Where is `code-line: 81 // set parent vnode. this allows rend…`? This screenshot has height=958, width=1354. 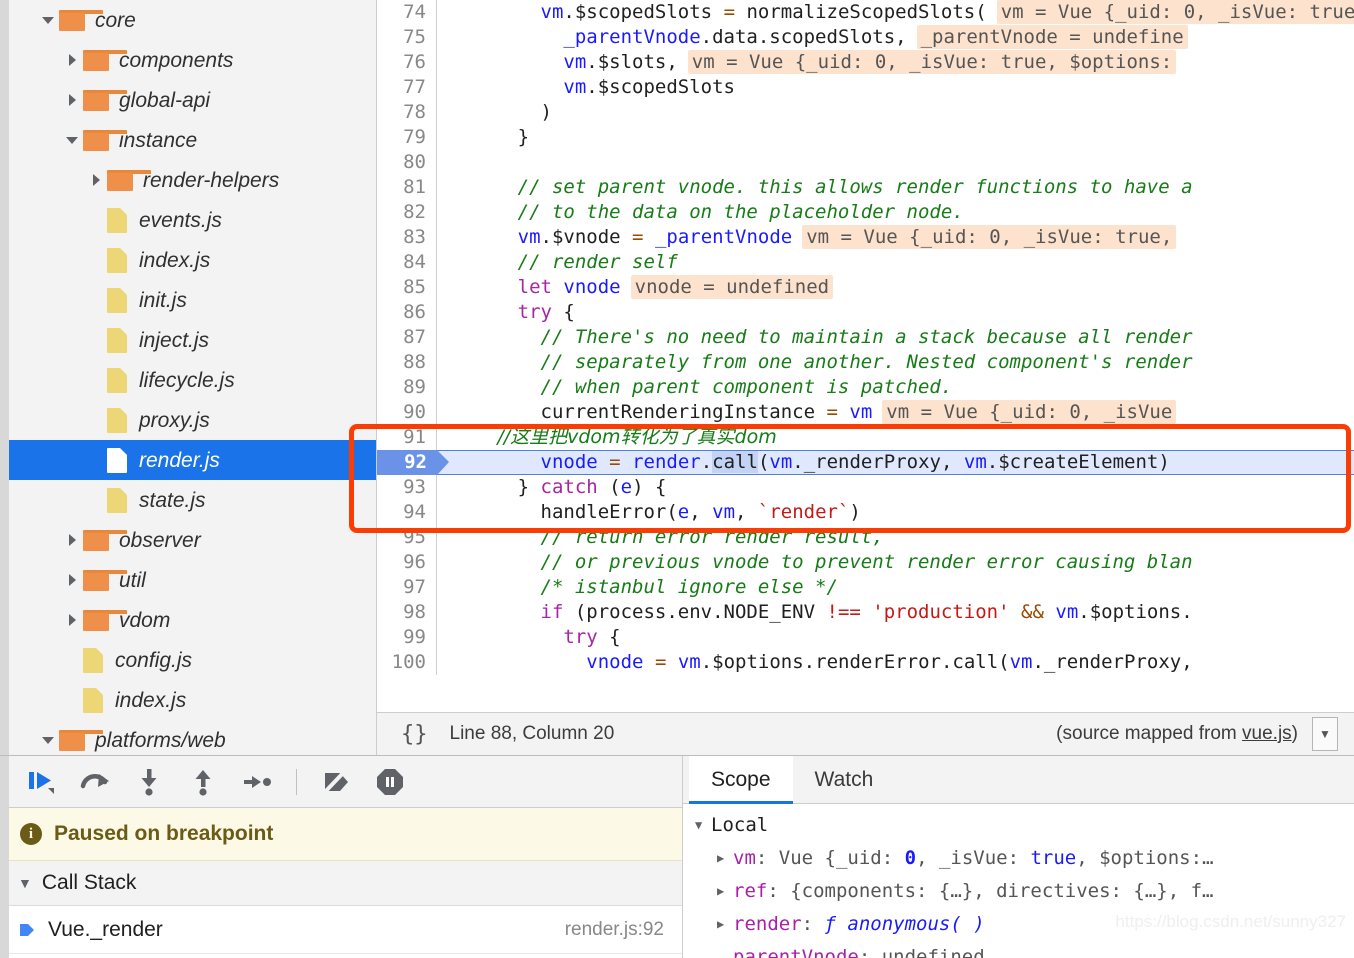
code-line: 81 // set parent vnode. this allows rend… is located at coordinates (865, 187).